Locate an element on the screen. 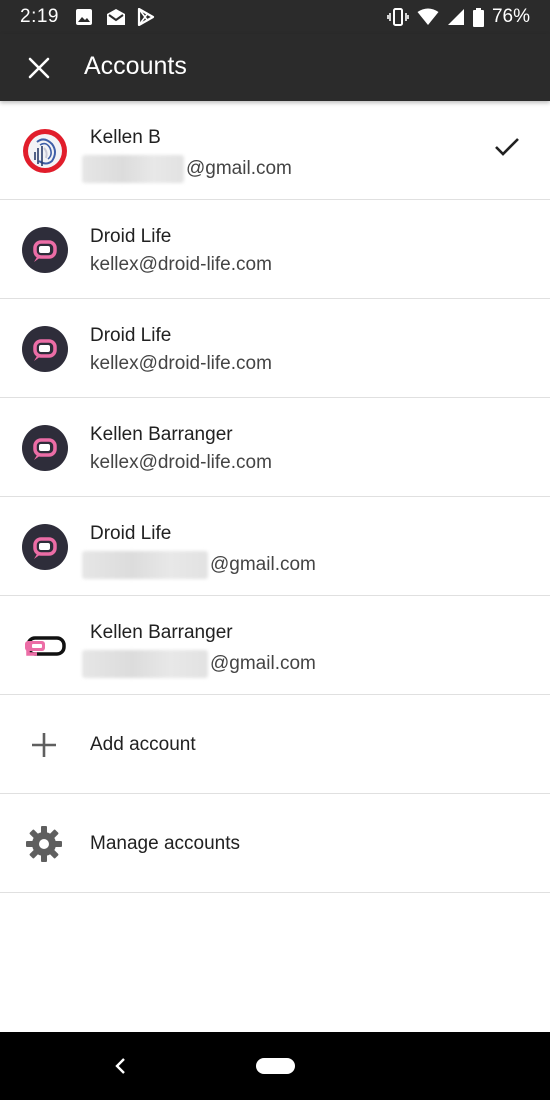 The width and height of the screenshot is (550, 1100). image-icon is located at coordinates (84, 17).